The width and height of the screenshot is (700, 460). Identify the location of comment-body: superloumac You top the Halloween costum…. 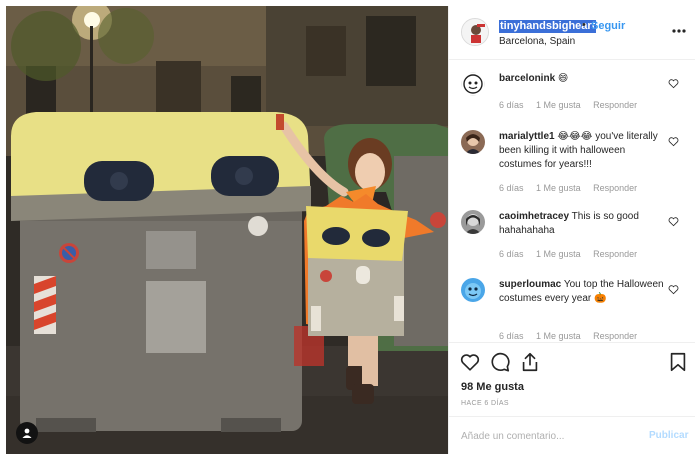
(583, 292).